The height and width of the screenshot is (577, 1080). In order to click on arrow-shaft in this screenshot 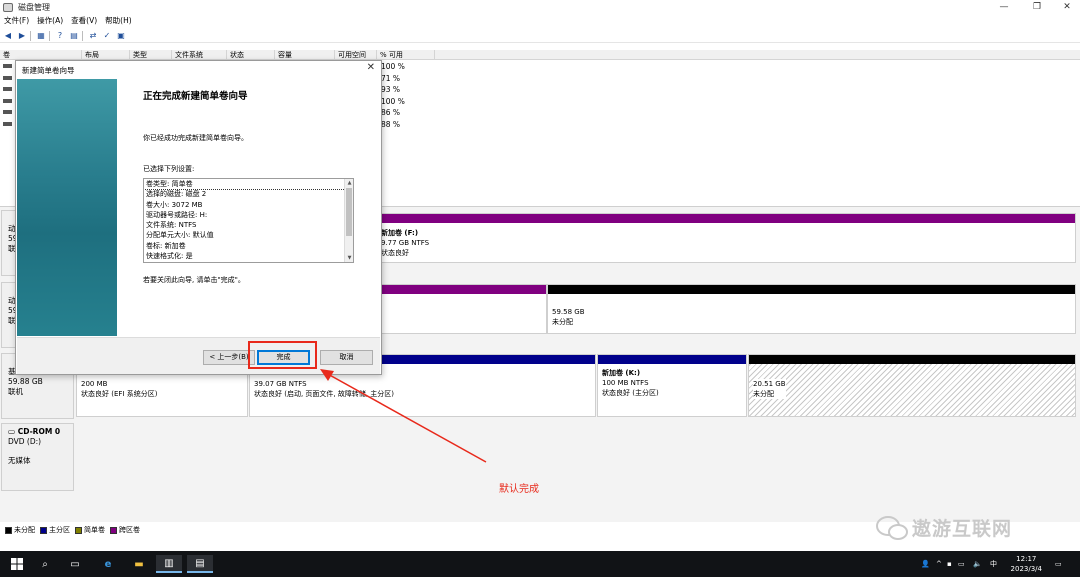, I will do `click(406, 417)`.